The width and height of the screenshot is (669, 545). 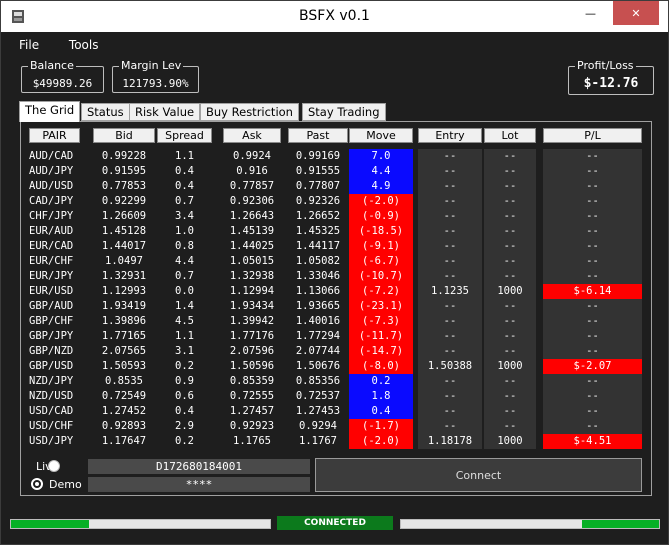 I want to click on cell-move: 4.9, so click(x=381, y=186).